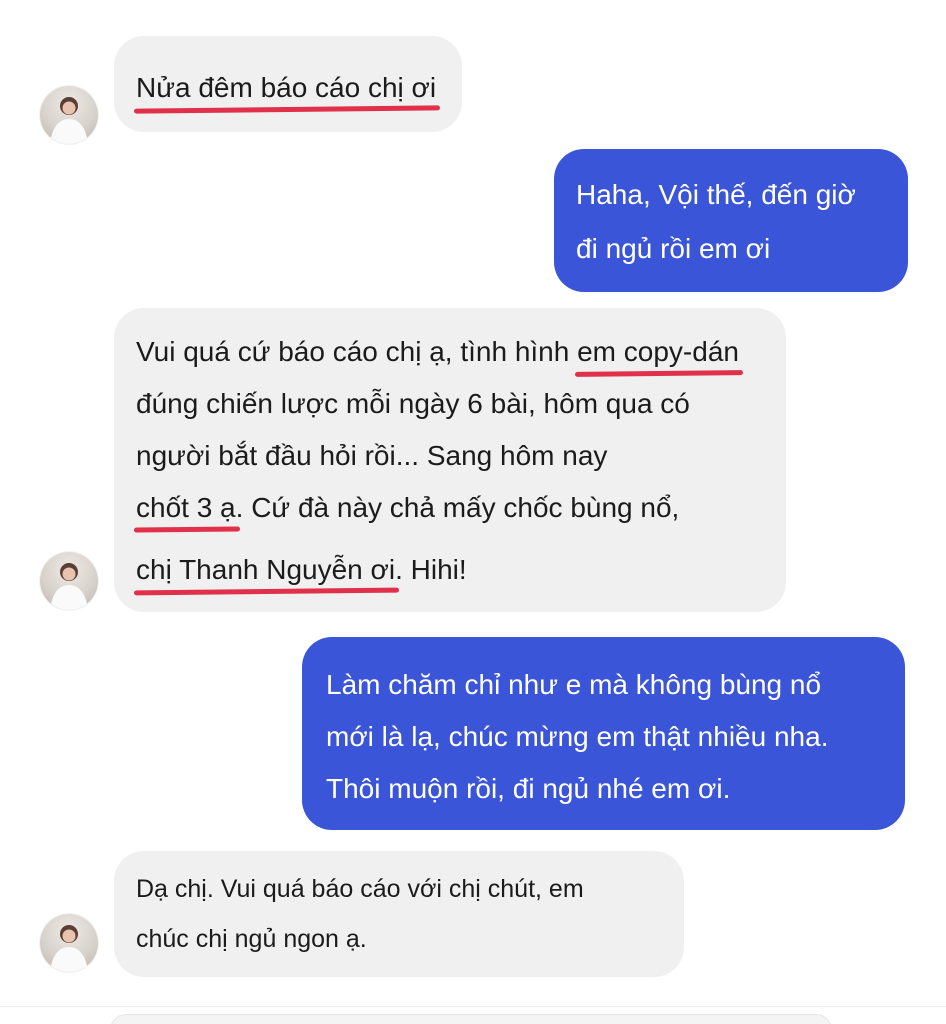  I want to click on message-bubble-incoming: Nửa đêm báo cáo chị ơi, so click(288, 84).